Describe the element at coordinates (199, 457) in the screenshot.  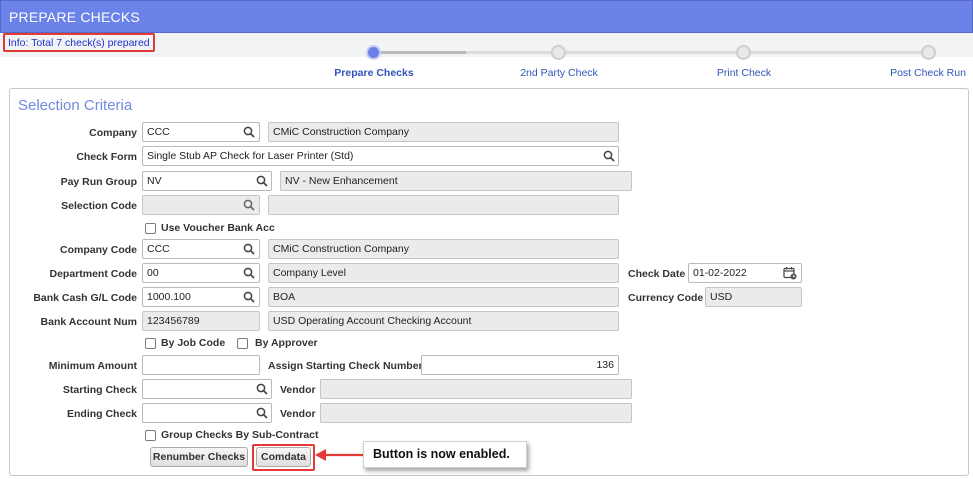
I see `renumber-checks-button: Renumber Checks` at that location.